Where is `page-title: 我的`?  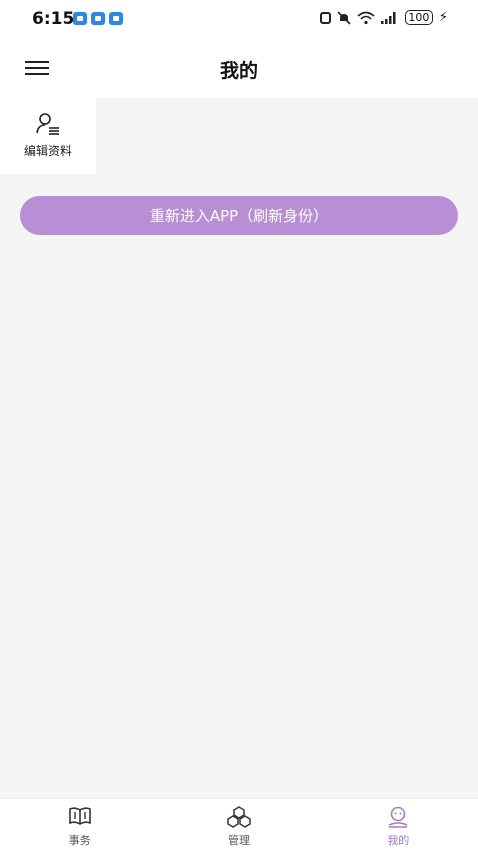
page-title: 我的 is located at coordinates (238, 71).